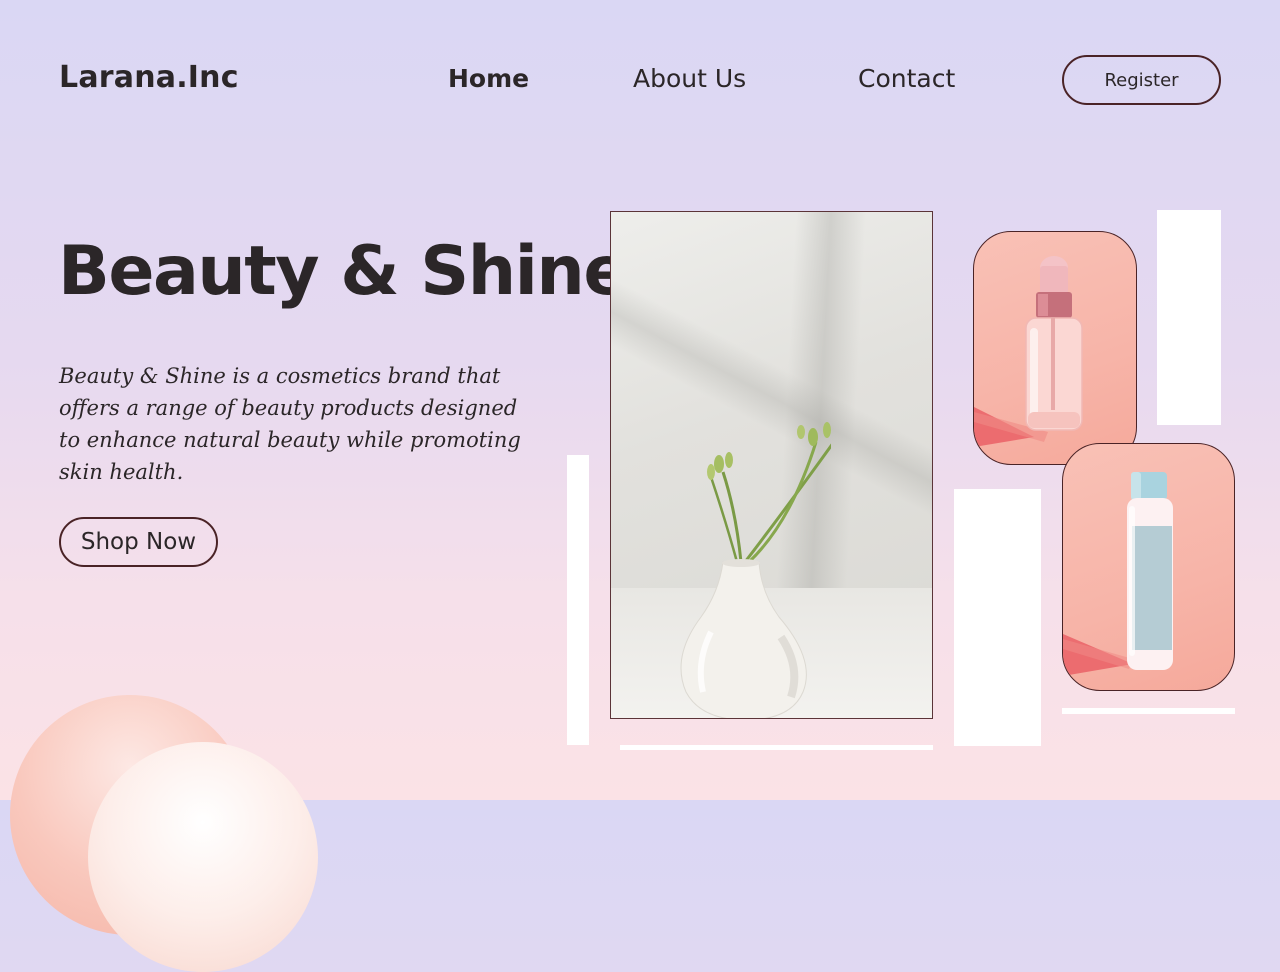  What do you see at coordinates (203, 857) in the screenshot?
I see `decor-circle-light` at bounding box center [203, 857].